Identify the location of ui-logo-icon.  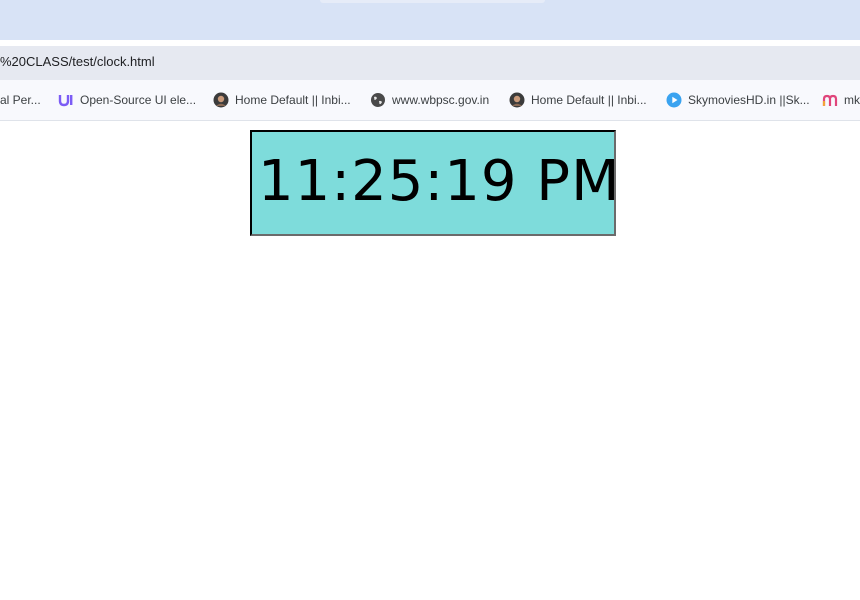
(66, 100).